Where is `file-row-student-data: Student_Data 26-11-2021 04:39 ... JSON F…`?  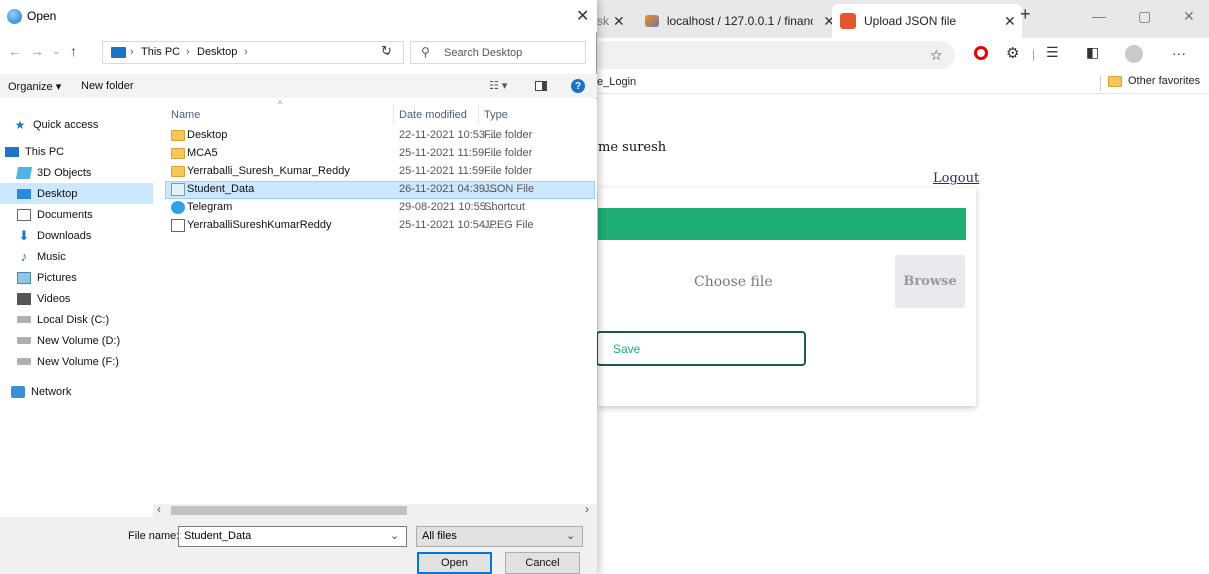
file-row-student-data: Student_Data 26-11-2021 04:39 ... JSON F… is located at coordinates (380, 190).